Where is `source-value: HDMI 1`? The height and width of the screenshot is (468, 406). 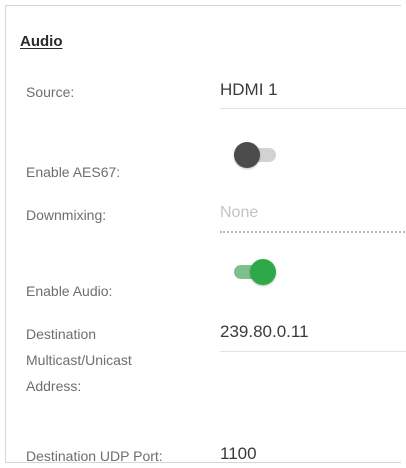 source-value: HDMI 1 is located at coordinates (249, 90).